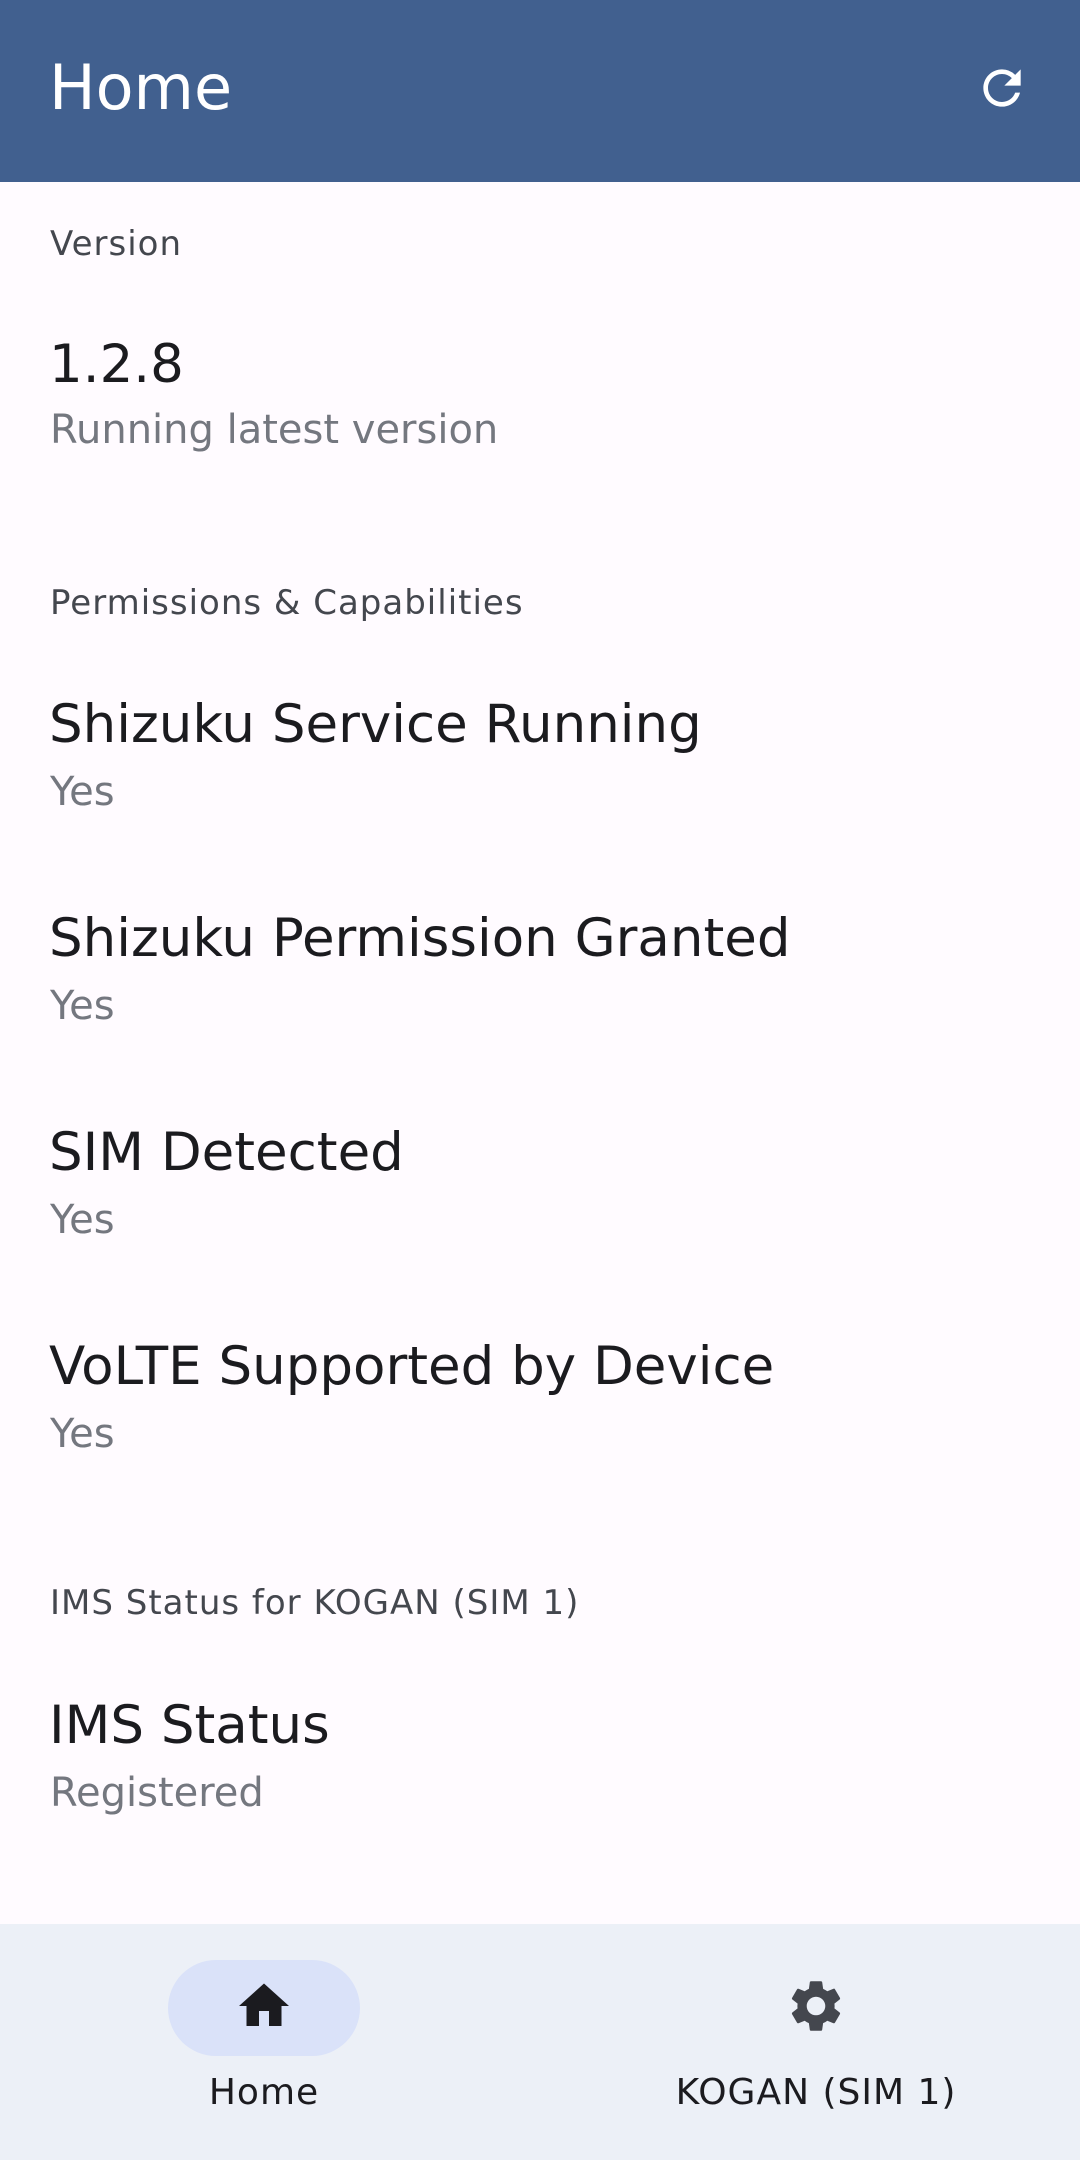 This screenshot has height=2160, width=1080. I want to click on page-title: Home, so click(141, 87).